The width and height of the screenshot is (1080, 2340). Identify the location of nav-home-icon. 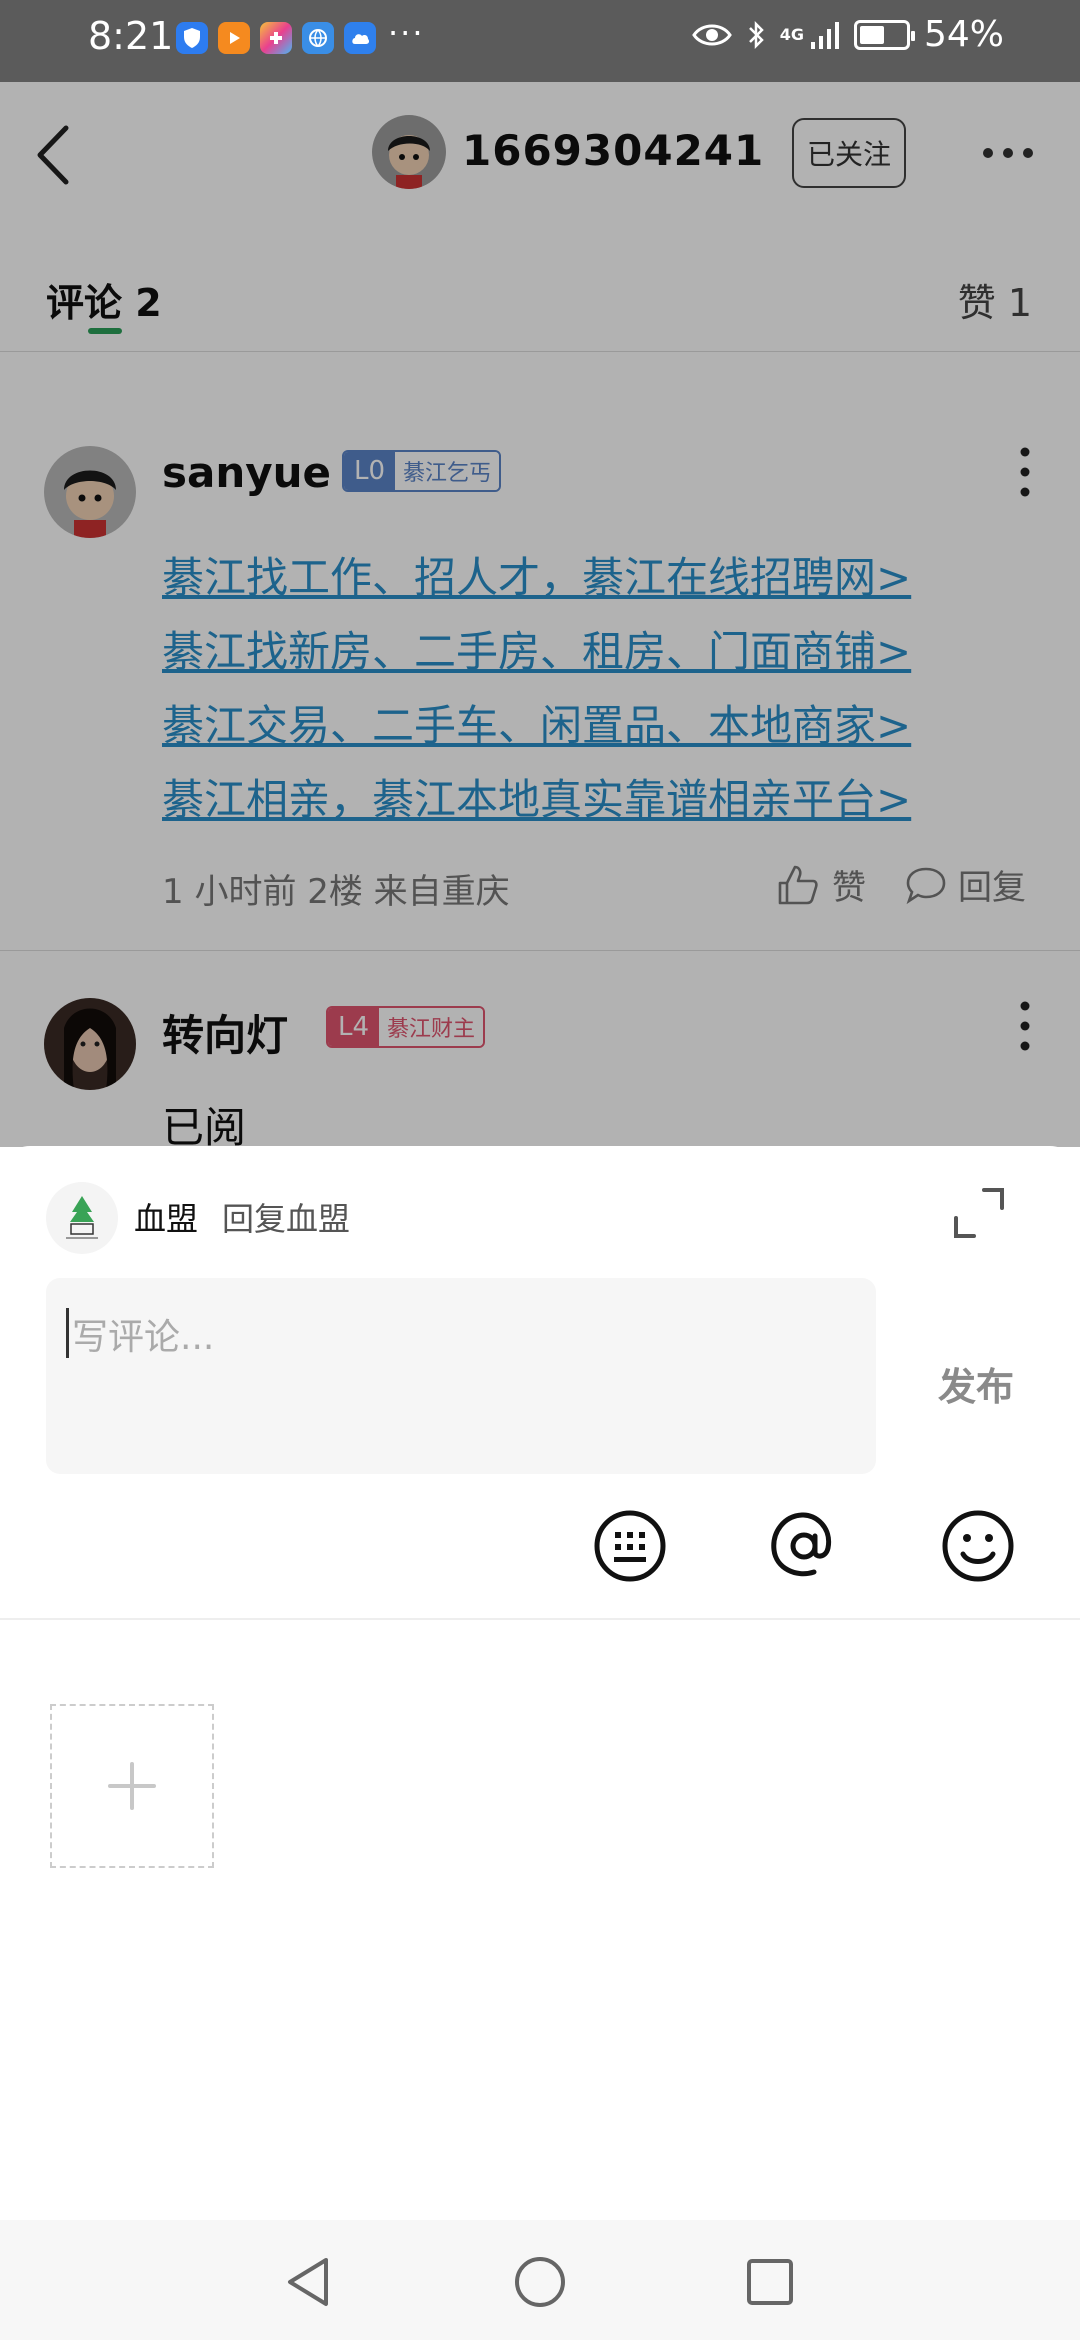
(540, 2282).